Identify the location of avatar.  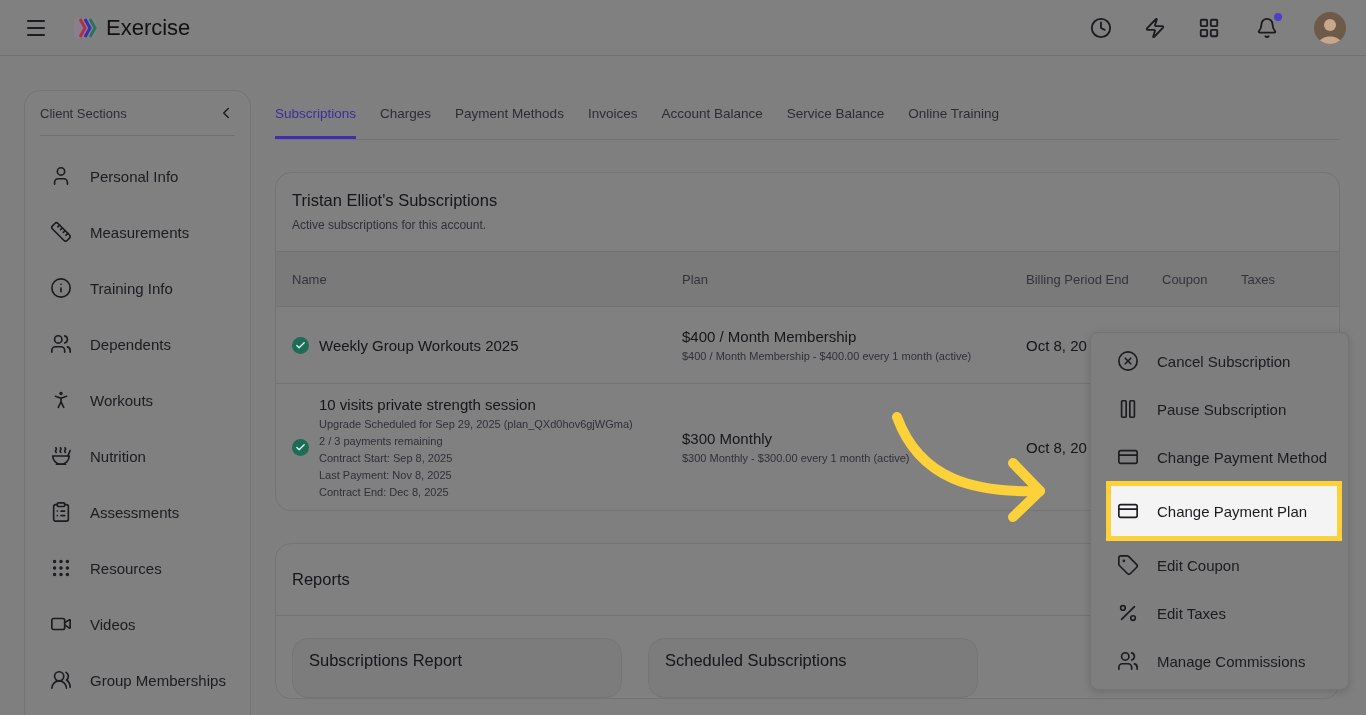
(1330, 27).